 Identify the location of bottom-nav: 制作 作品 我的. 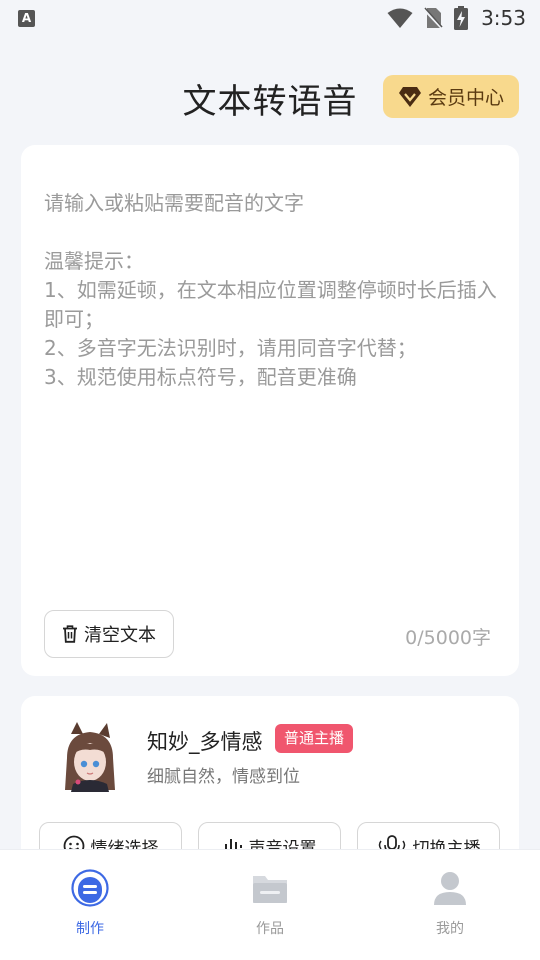
(270, 904).